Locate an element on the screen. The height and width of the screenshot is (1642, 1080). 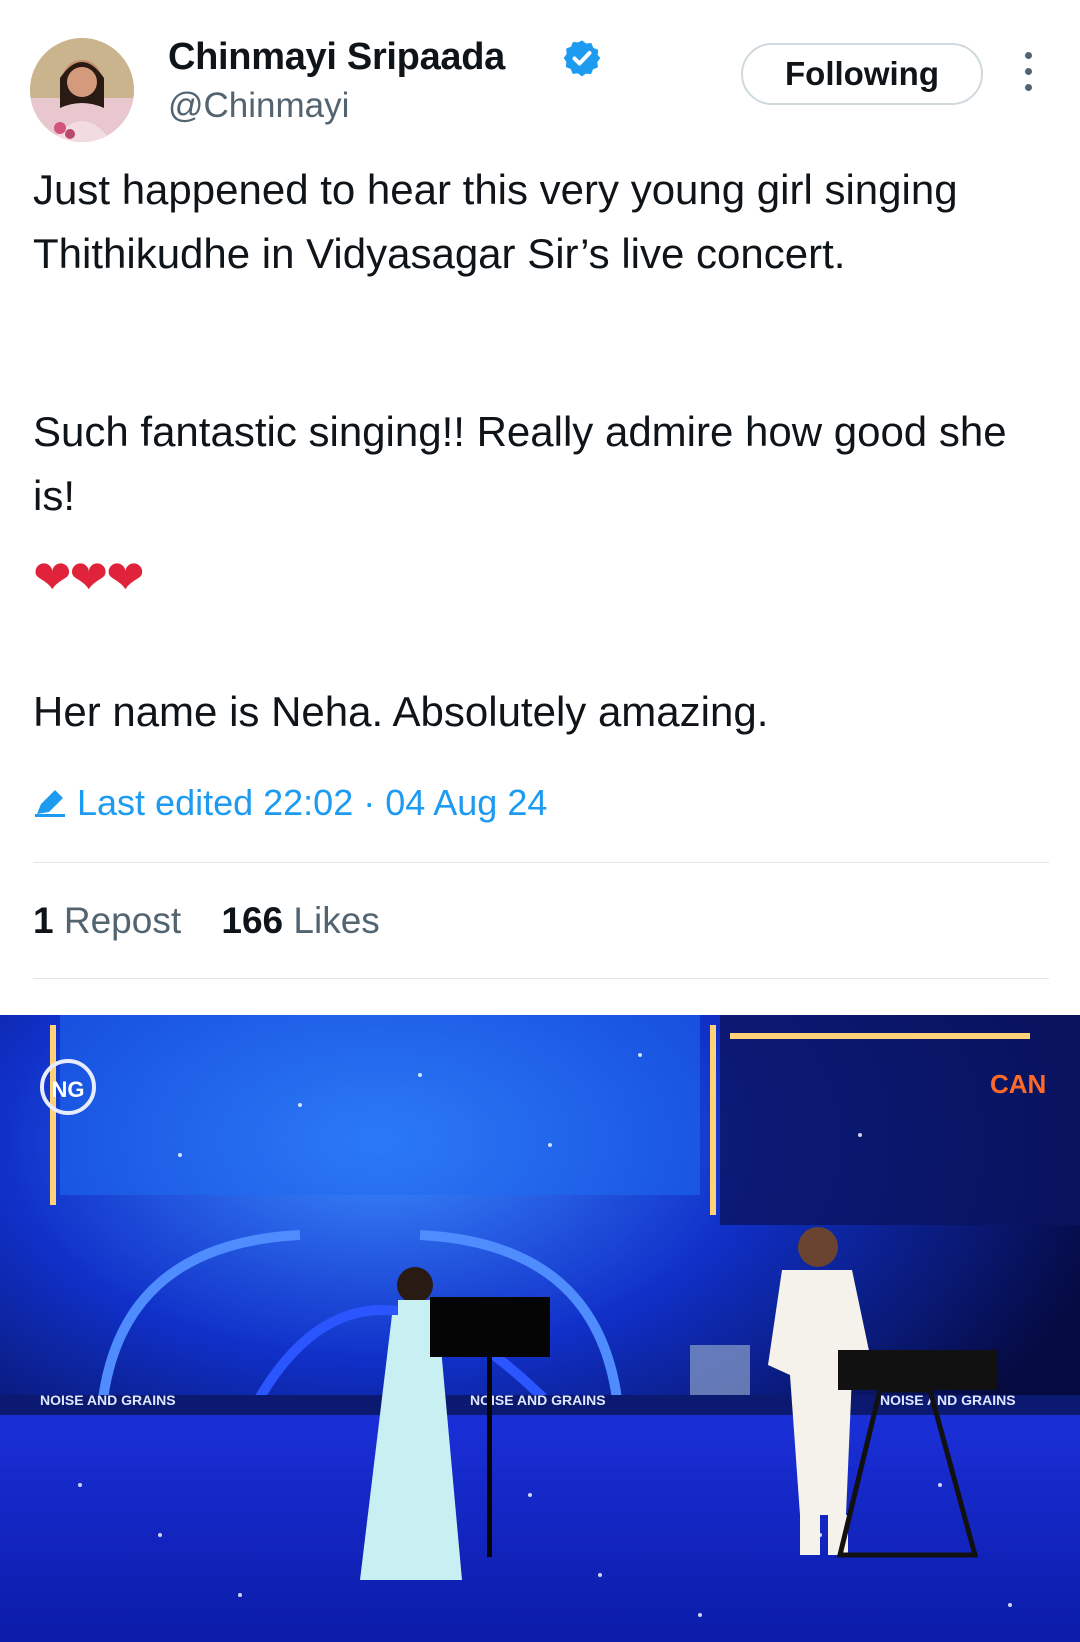
reposts-stat: 1 Repost is located at coordinates (107, 920).